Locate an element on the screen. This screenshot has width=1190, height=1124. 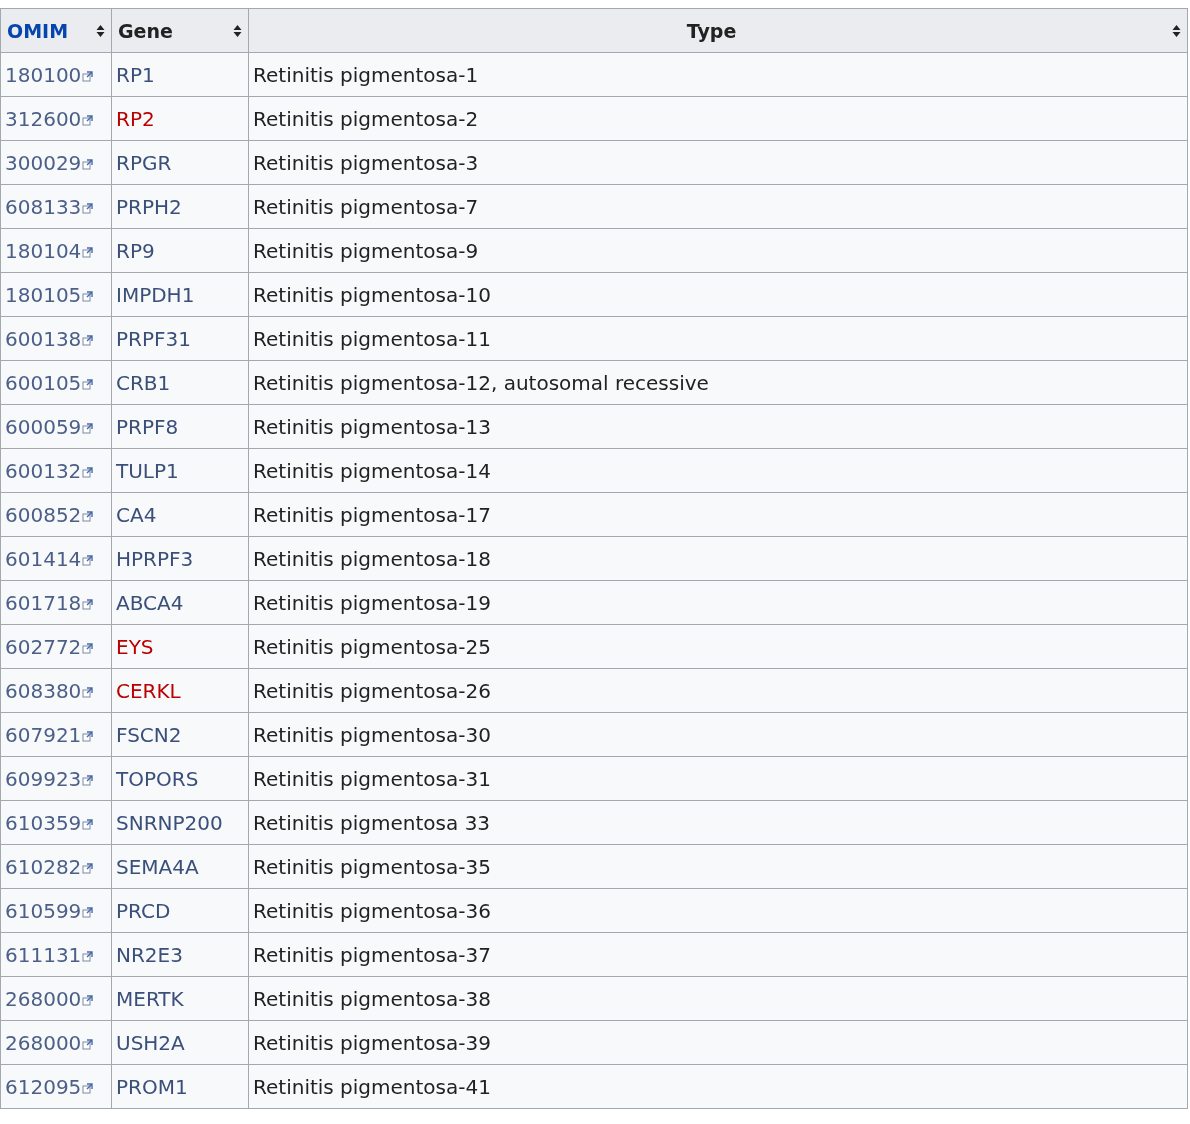
table-cell: Retinitis pigmentosa-36 is located at coordinates (718, 910).